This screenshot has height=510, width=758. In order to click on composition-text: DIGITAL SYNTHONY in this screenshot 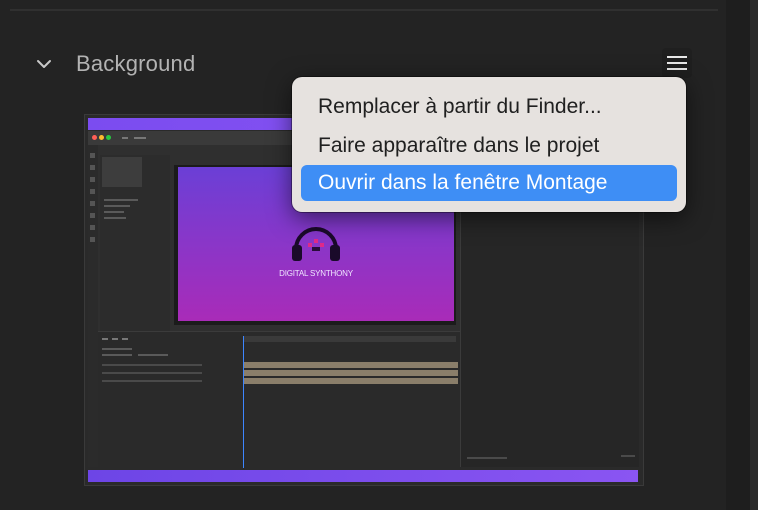, I will do `click(316, 273)`.